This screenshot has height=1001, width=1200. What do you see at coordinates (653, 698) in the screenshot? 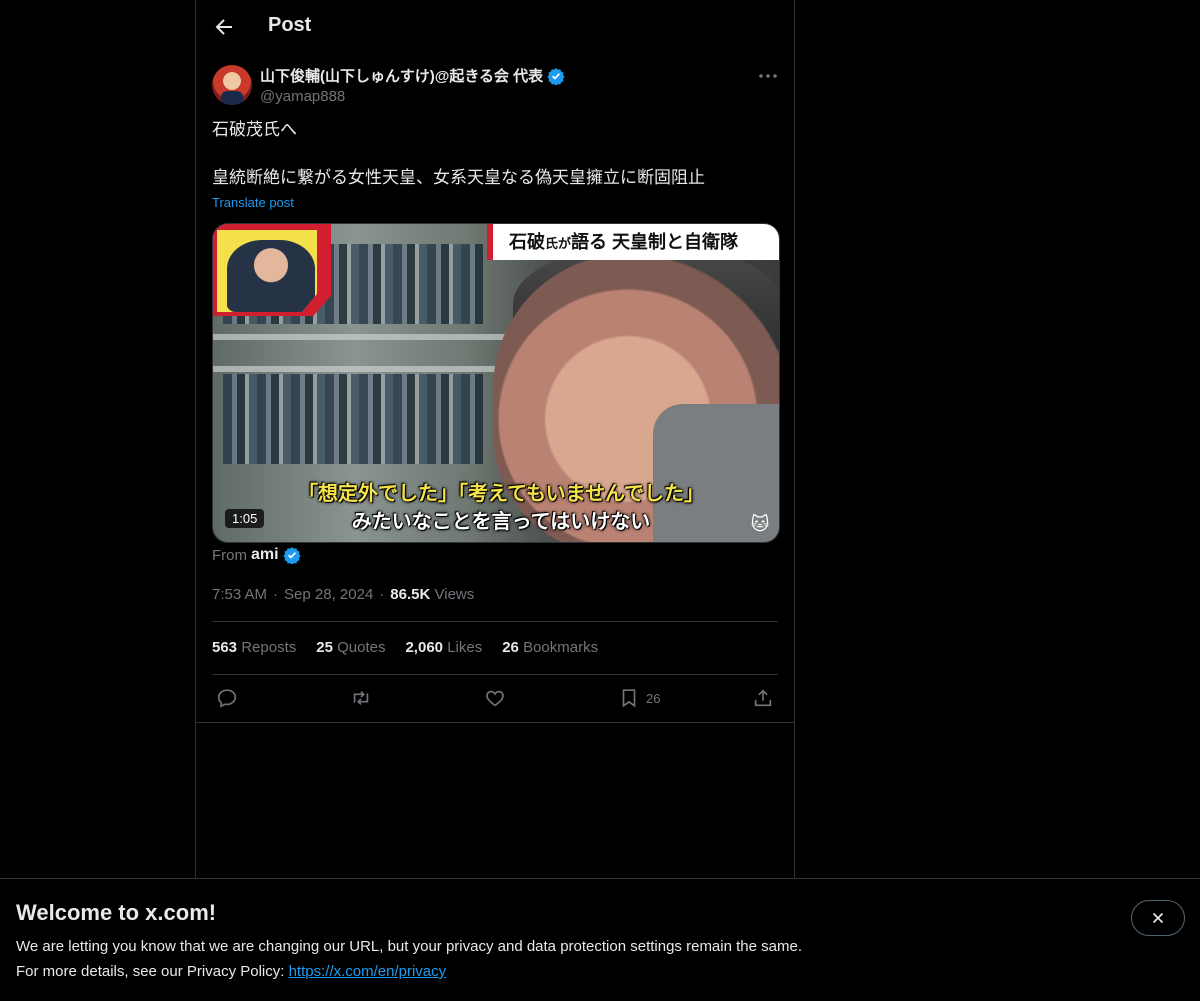
I see `bookmark-count: 26` at bounding box center [653, 698].